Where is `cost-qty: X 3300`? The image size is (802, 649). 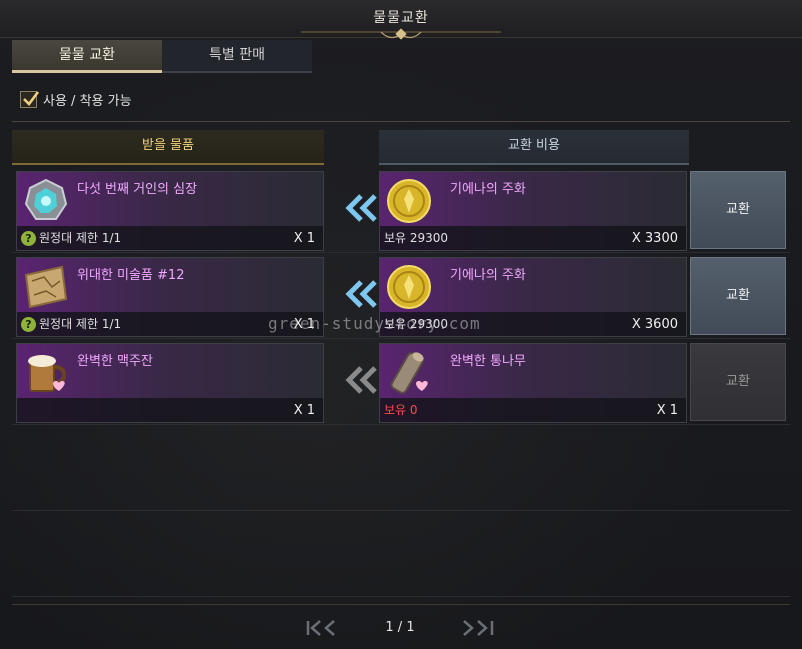
cost-qty: X 3300 is located at coordinates (654, 238).